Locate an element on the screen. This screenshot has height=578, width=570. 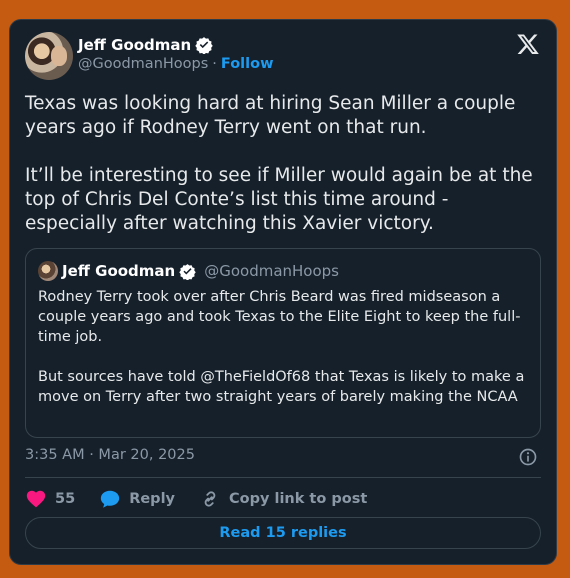
copy-link-button: Copy link to post is located at coordinates (283, 499).